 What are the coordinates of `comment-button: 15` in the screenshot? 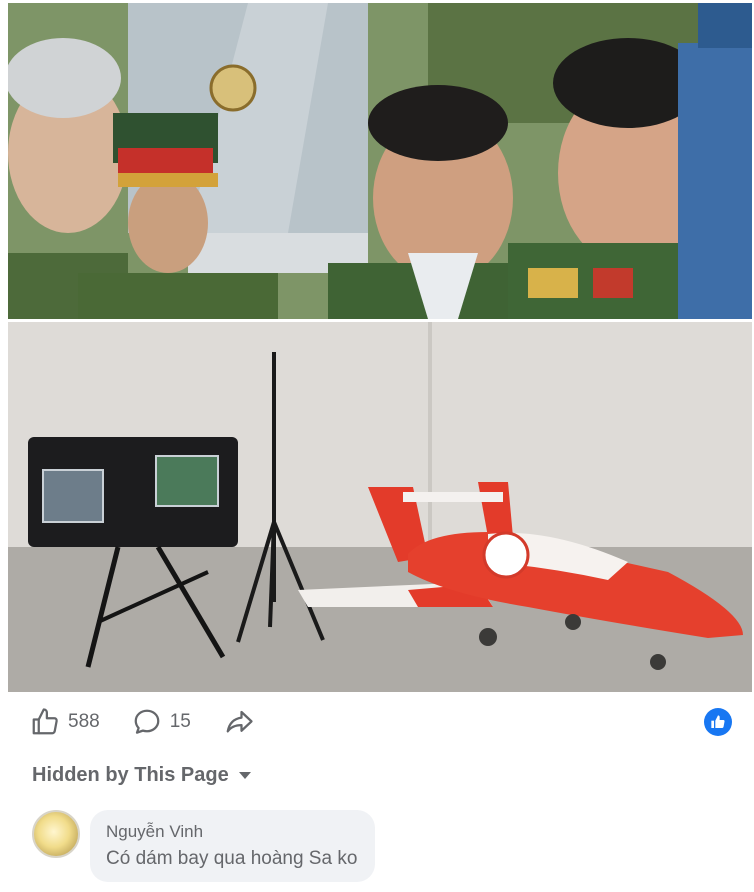 It's located at (161, 722).